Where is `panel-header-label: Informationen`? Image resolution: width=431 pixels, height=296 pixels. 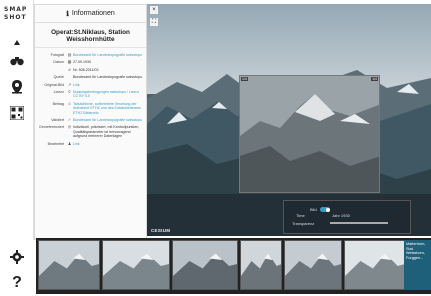
panel-header-label: Informationen is located at coordinates (93, 13).